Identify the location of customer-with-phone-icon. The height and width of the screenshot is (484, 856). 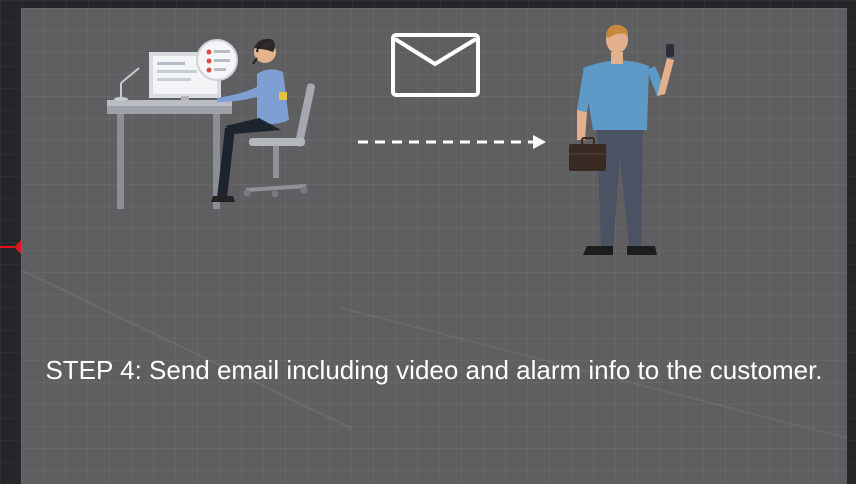
(621, 139).